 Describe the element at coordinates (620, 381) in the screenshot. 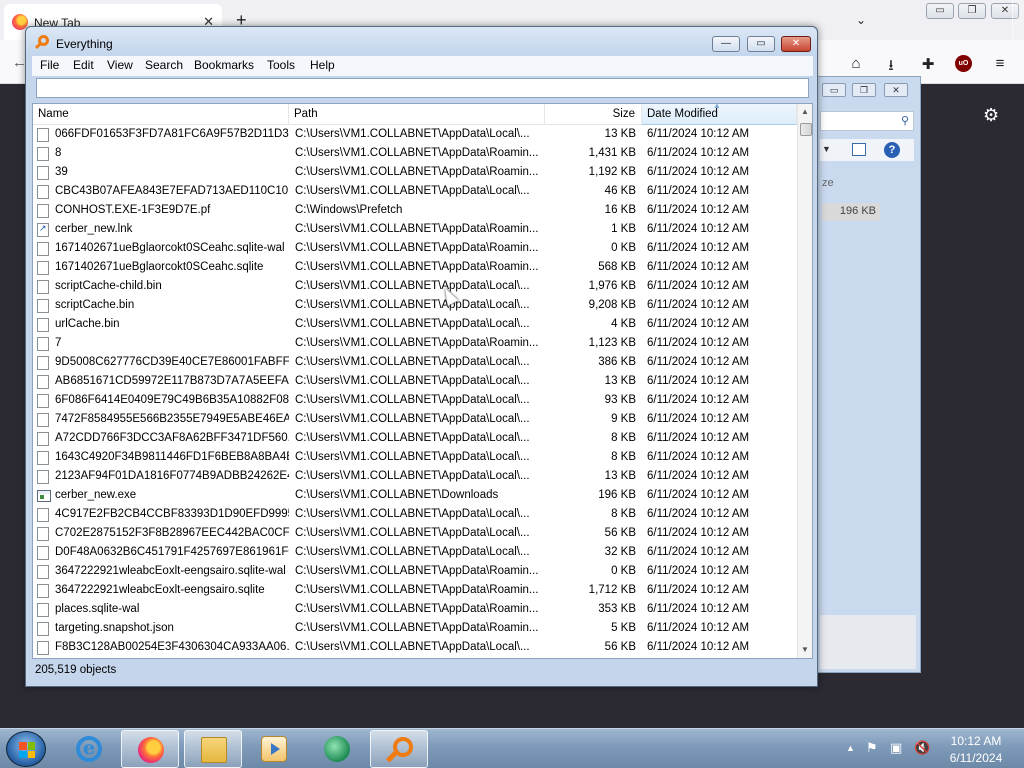

I see `row-size: 13 KB` at that location.